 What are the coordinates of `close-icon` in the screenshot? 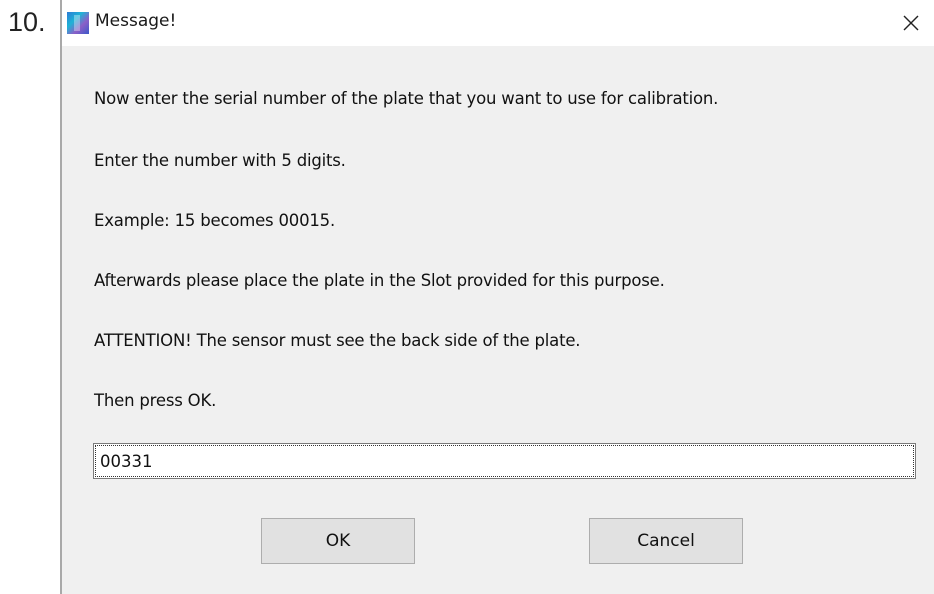 It's located at (911, 23).